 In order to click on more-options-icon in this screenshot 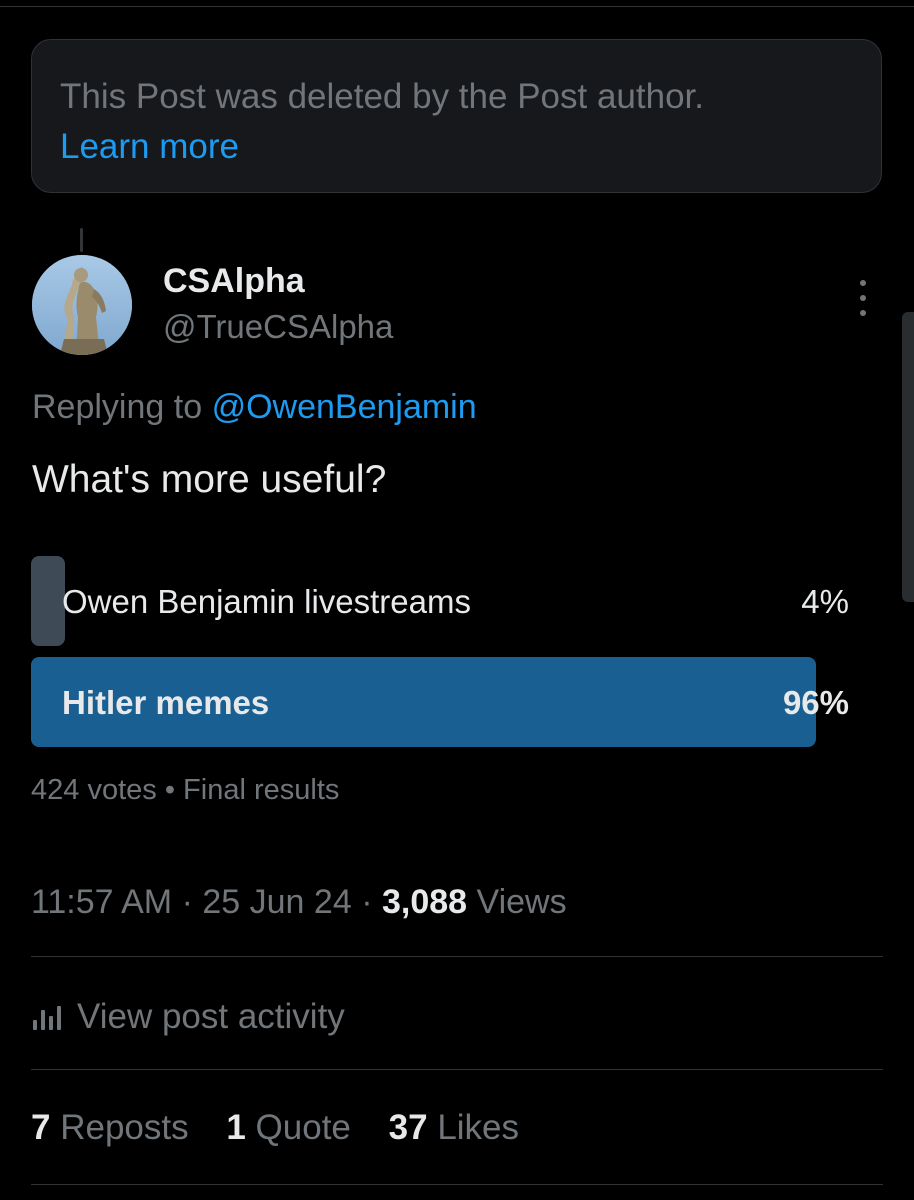, I will do `click(863, 298)`.